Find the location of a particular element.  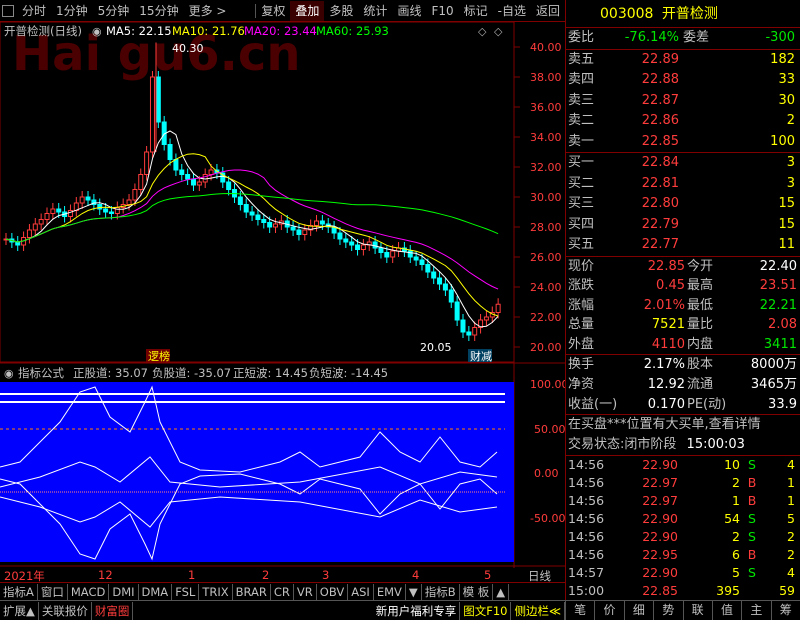

fund-value: 2.17% is located at coordinates (664, 365).